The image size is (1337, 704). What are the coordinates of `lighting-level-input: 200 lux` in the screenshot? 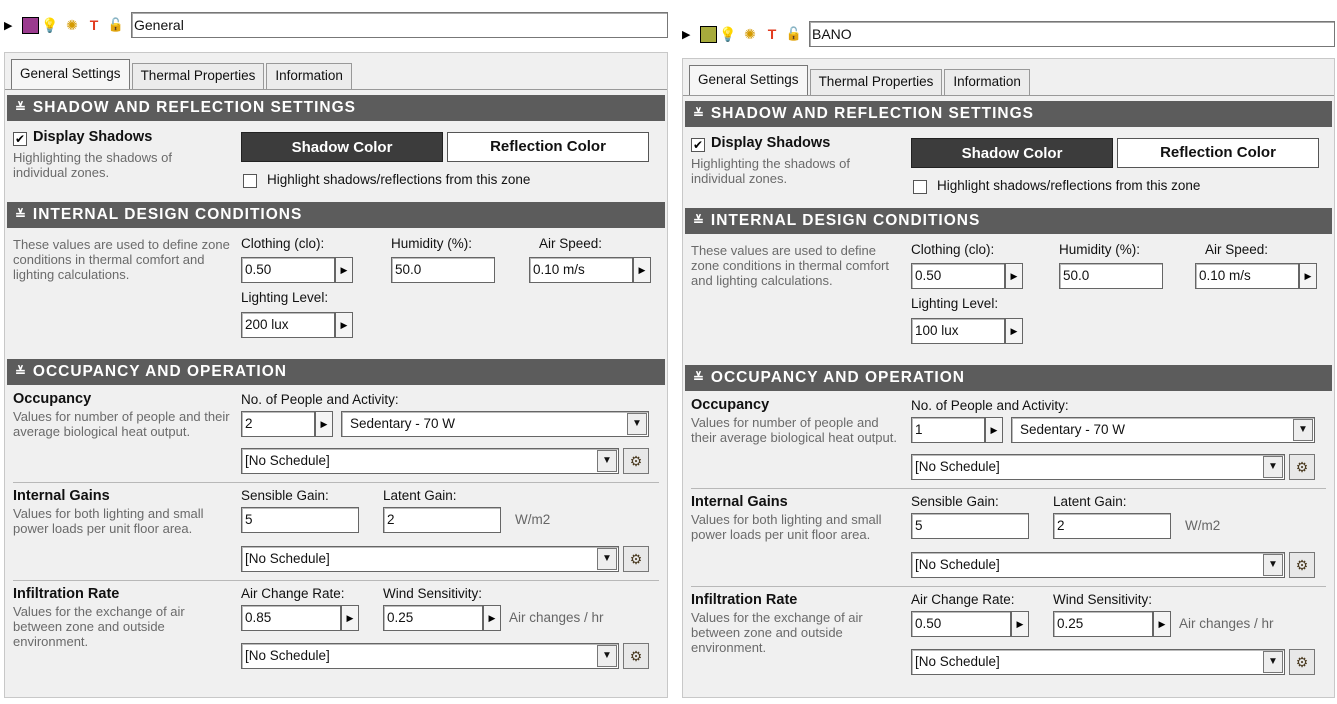 It's located at (288, 325).